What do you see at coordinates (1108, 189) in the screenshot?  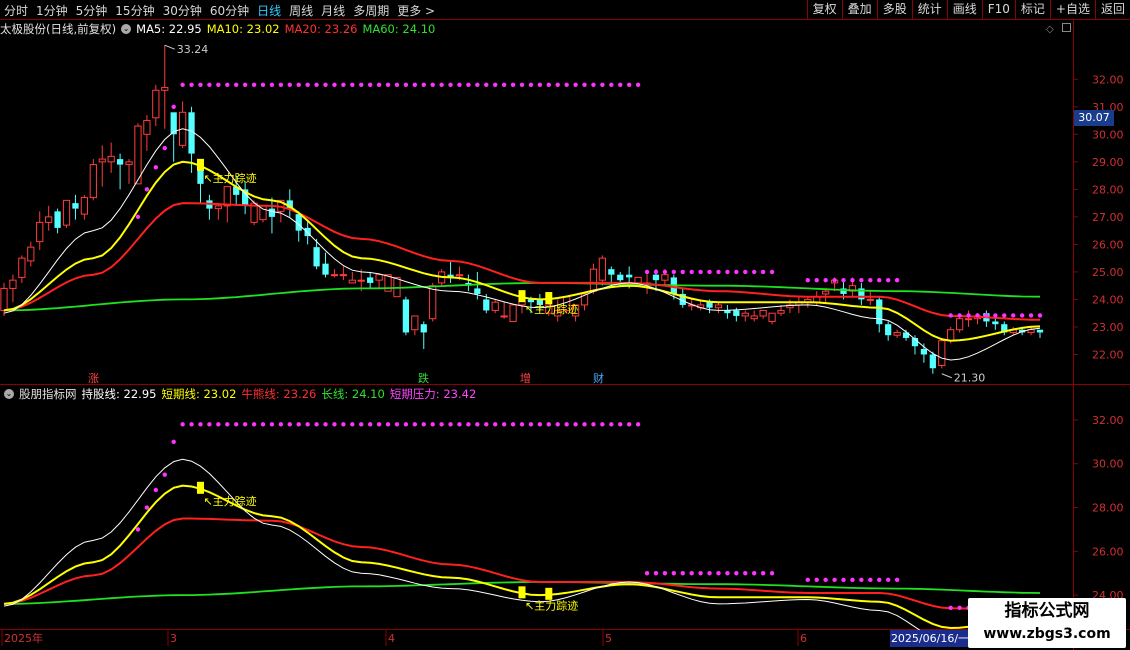 I see `y-tick-label: 28.00` at bounding box center [1108, 189].